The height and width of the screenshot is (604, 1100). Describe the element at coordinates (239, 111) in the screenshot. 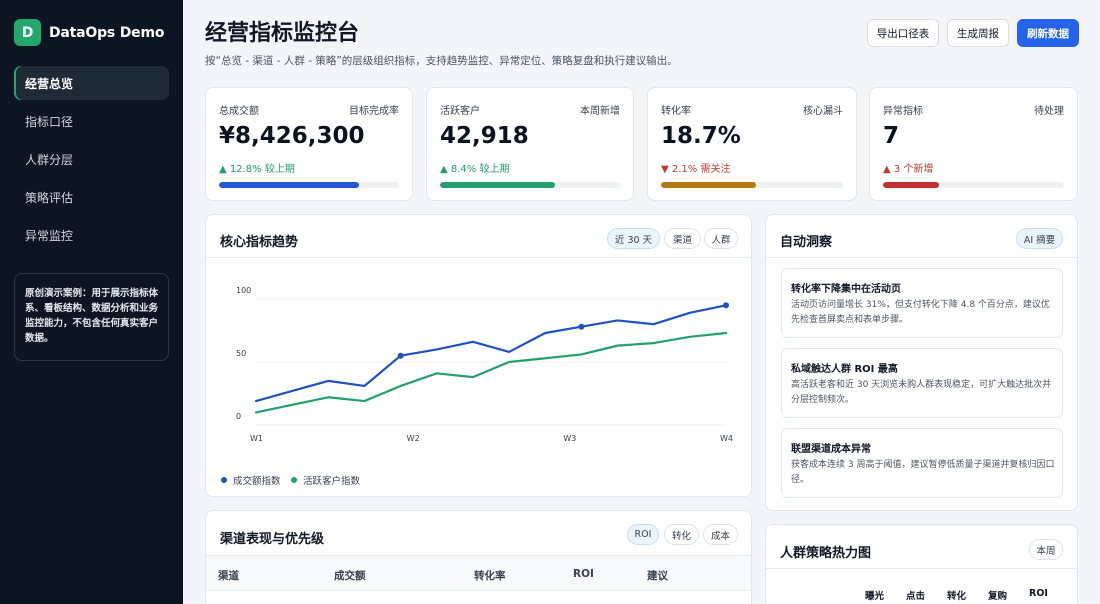

I see `kpi-label: 总成交额` at that location.